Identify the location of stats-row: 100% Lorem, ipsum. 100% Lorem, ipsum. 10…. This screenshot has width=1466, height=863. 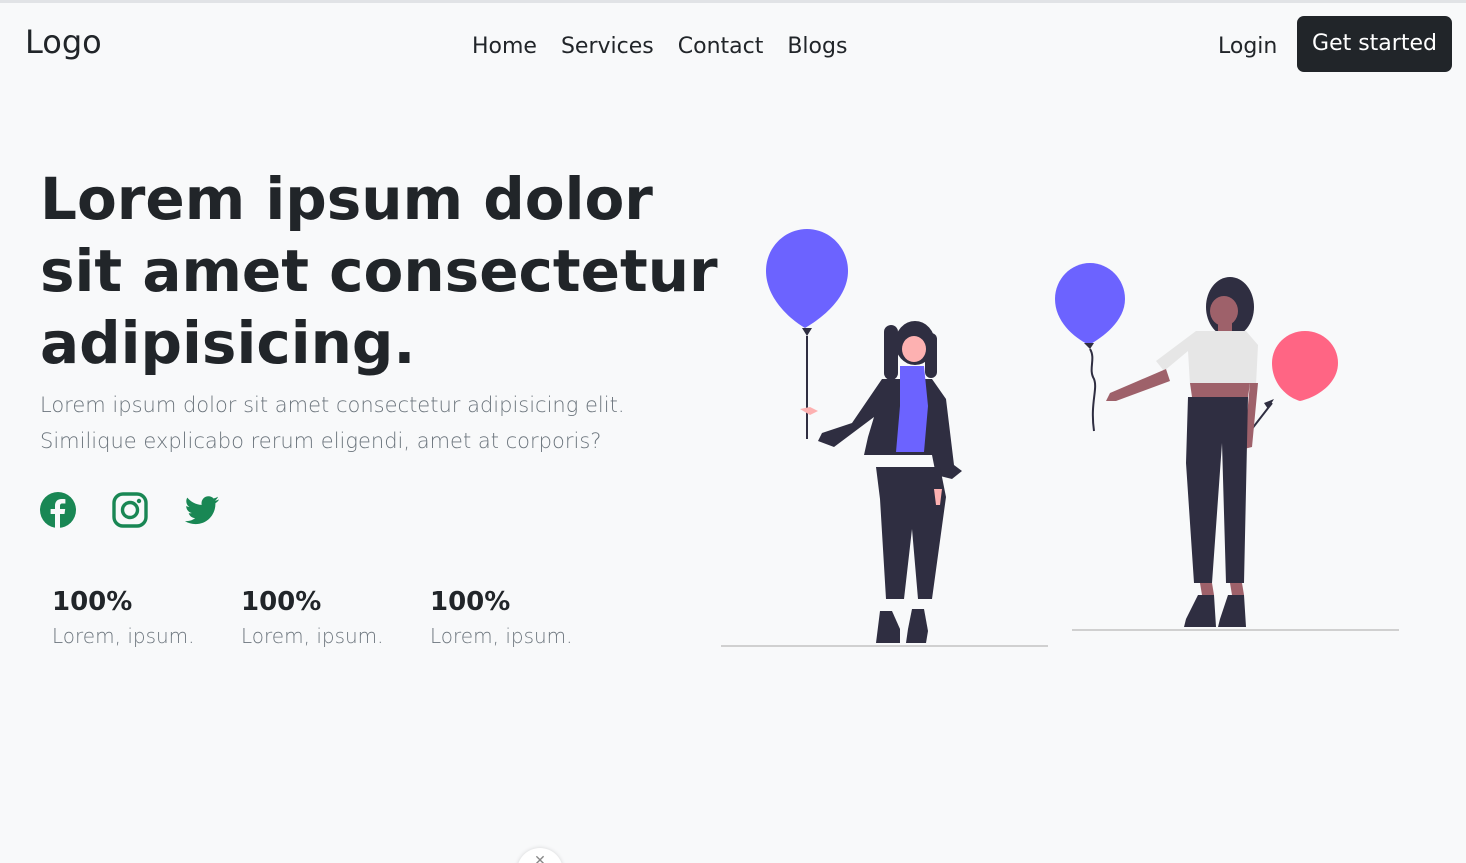
(335, 619).